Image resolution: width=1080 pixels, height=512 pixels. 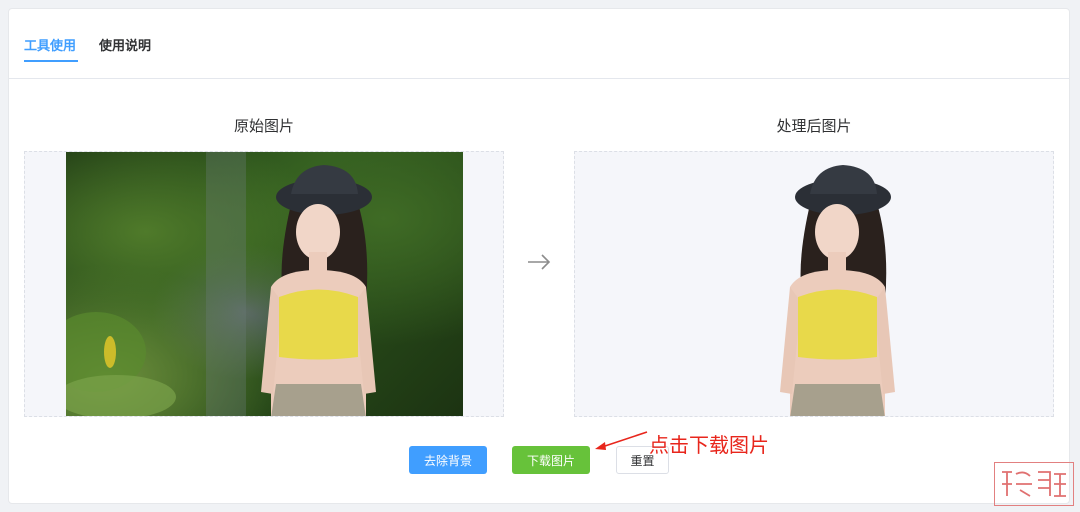 I want to click on tab-tool-usage: 工具使用, so click(x=50, y=44).